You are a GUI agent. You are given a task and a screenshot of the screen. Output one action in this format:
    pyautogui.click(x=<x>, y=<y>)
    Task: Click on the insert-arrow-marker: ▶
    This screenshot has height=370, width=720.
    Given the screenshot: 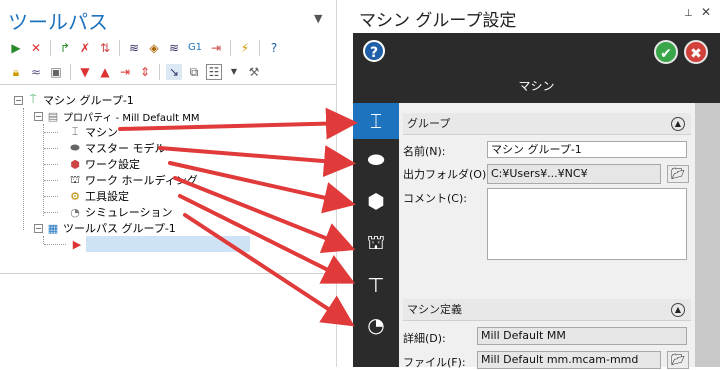 What is the action you would take?
    pyautogui.click(x=78, y=244)
    